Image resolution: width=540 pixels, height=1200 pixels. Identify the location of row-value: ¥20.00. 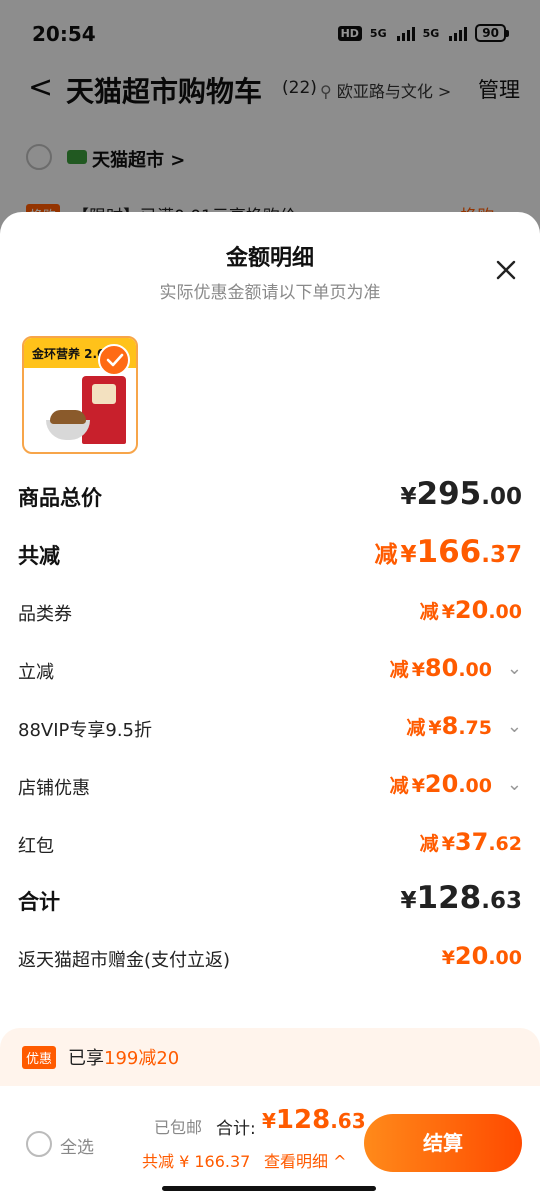
(482, 956).